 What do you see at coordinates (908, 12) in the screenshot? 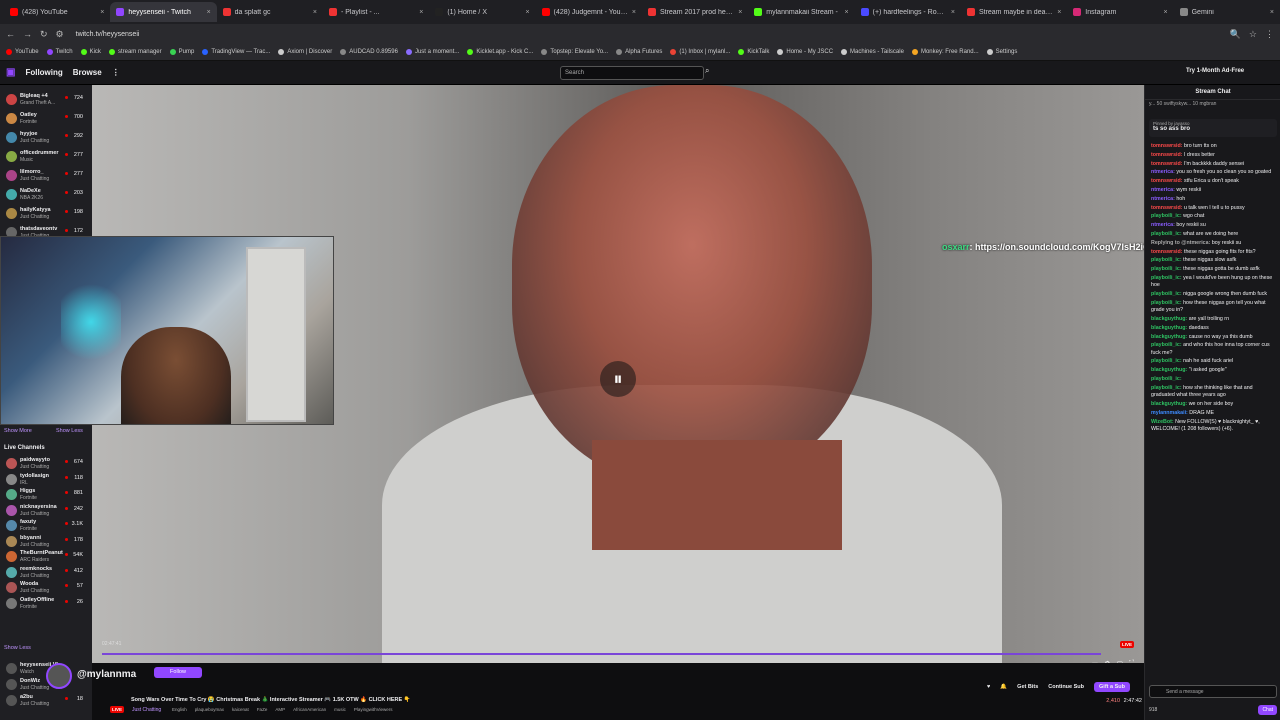
I see `browser-tab: (+) hardfeelings - Roblox ×` at bounding box center [908, 12].